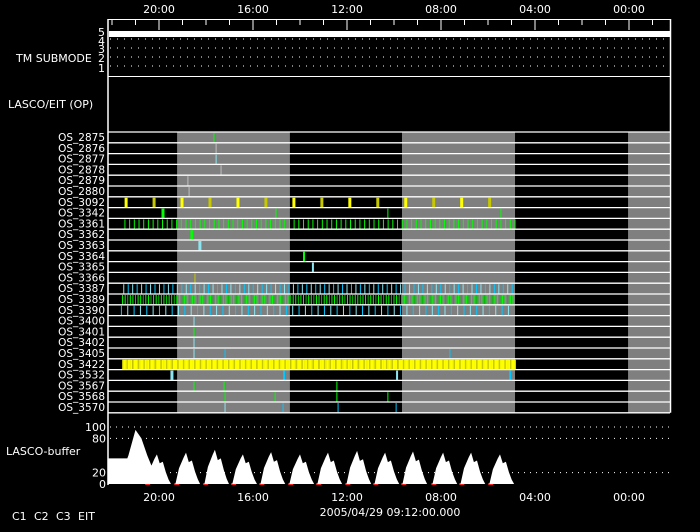 This screenshot has height=532, width=700. Describe the element at coordinates (102, 484) in the screenshot. I see `buffer-tick-label: 0` at that location.